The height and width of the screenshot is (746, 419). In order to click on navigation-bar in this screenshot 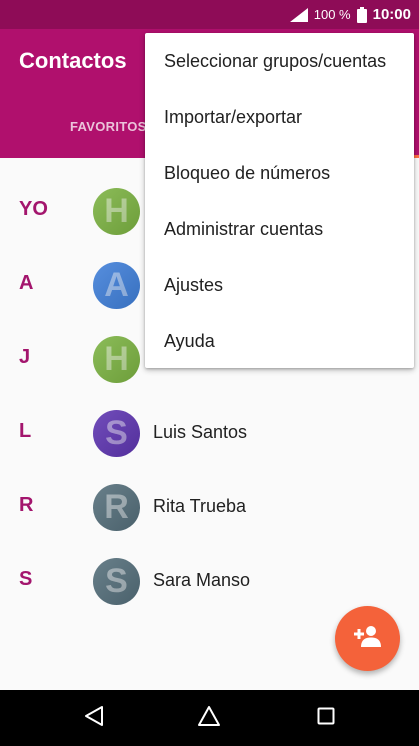, I will do `click(209, 718)`.